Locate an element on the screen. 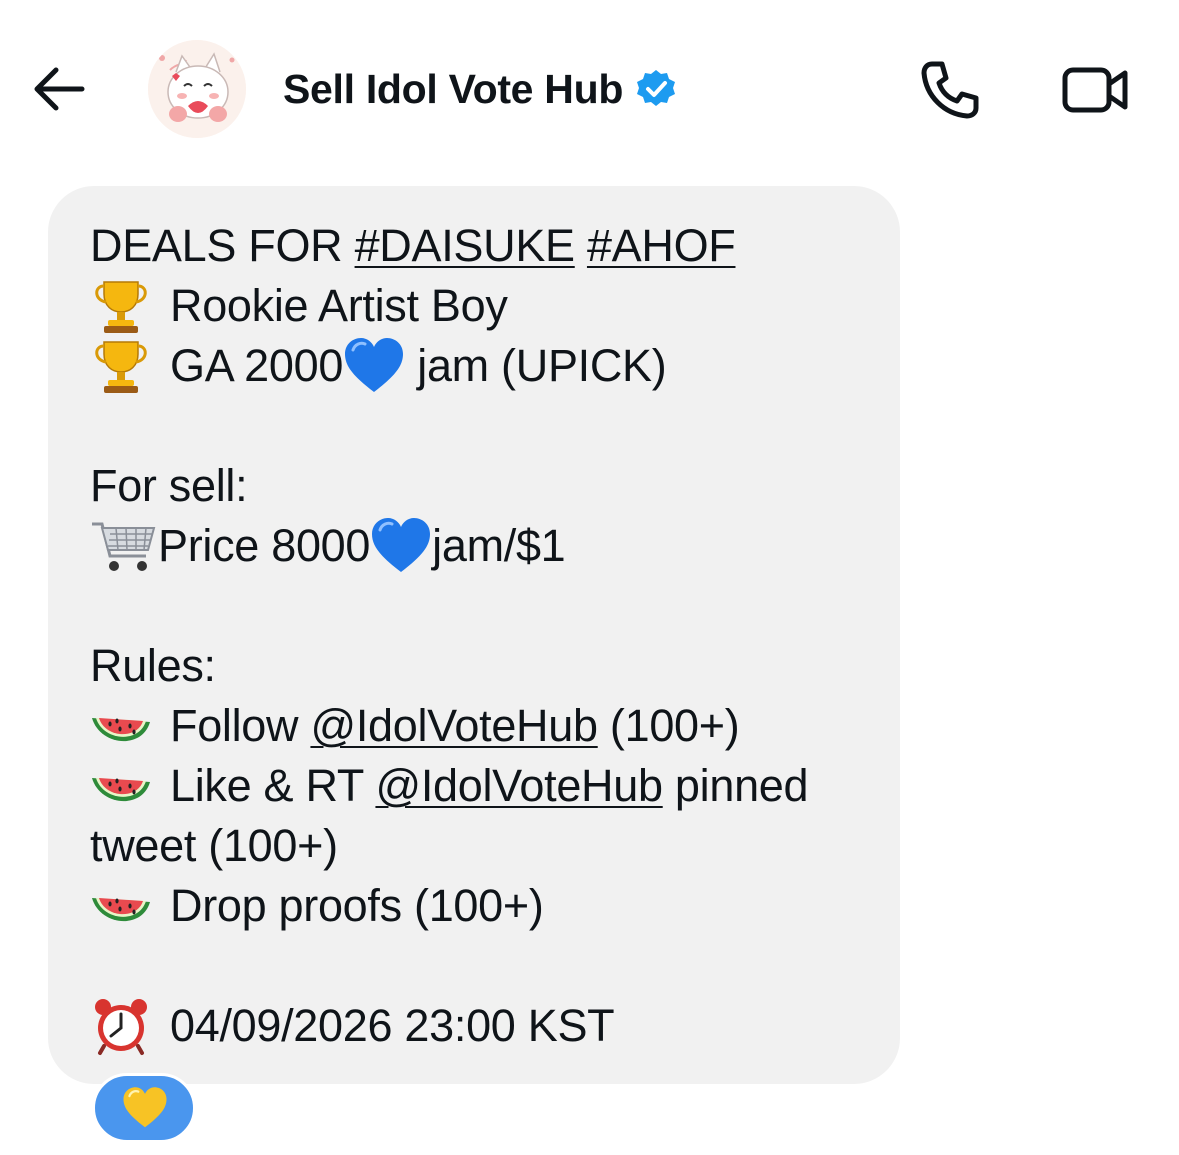  video-camera-icon is located at coordinates (1095, 90).